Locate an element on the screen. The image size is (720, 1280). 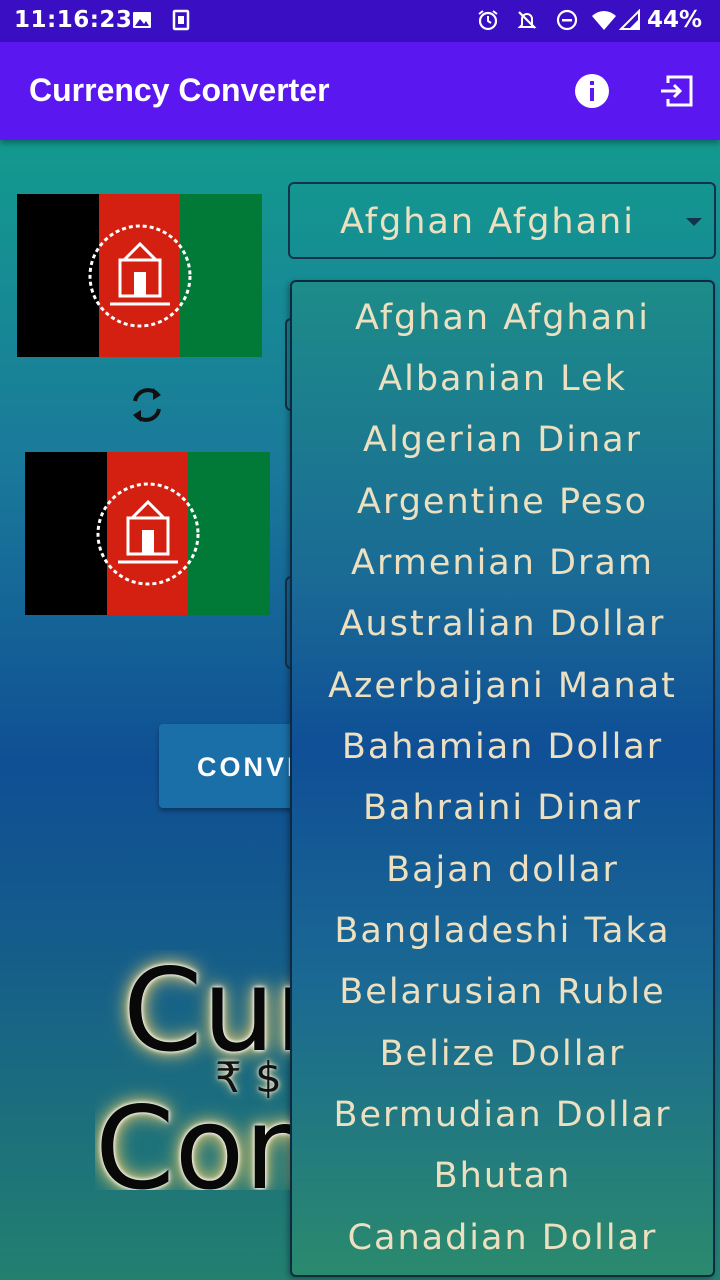
dropdown-item: Bahamian Dollar is located at coordinates (502, 747).